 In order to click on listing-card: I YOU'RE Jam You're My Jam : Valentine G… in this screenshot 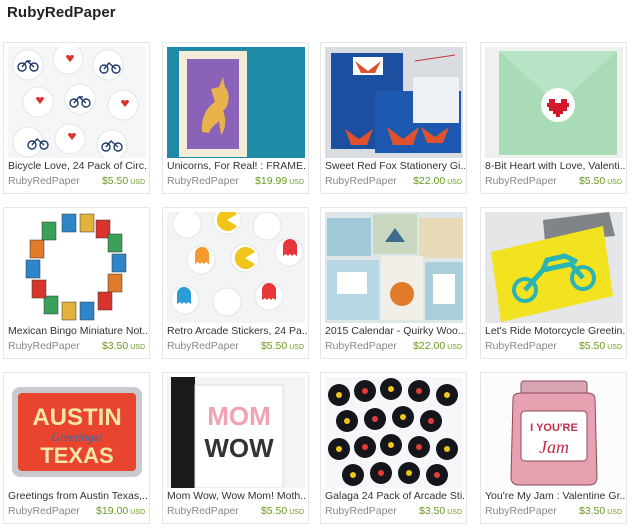, I will do `click(553, 448)`.